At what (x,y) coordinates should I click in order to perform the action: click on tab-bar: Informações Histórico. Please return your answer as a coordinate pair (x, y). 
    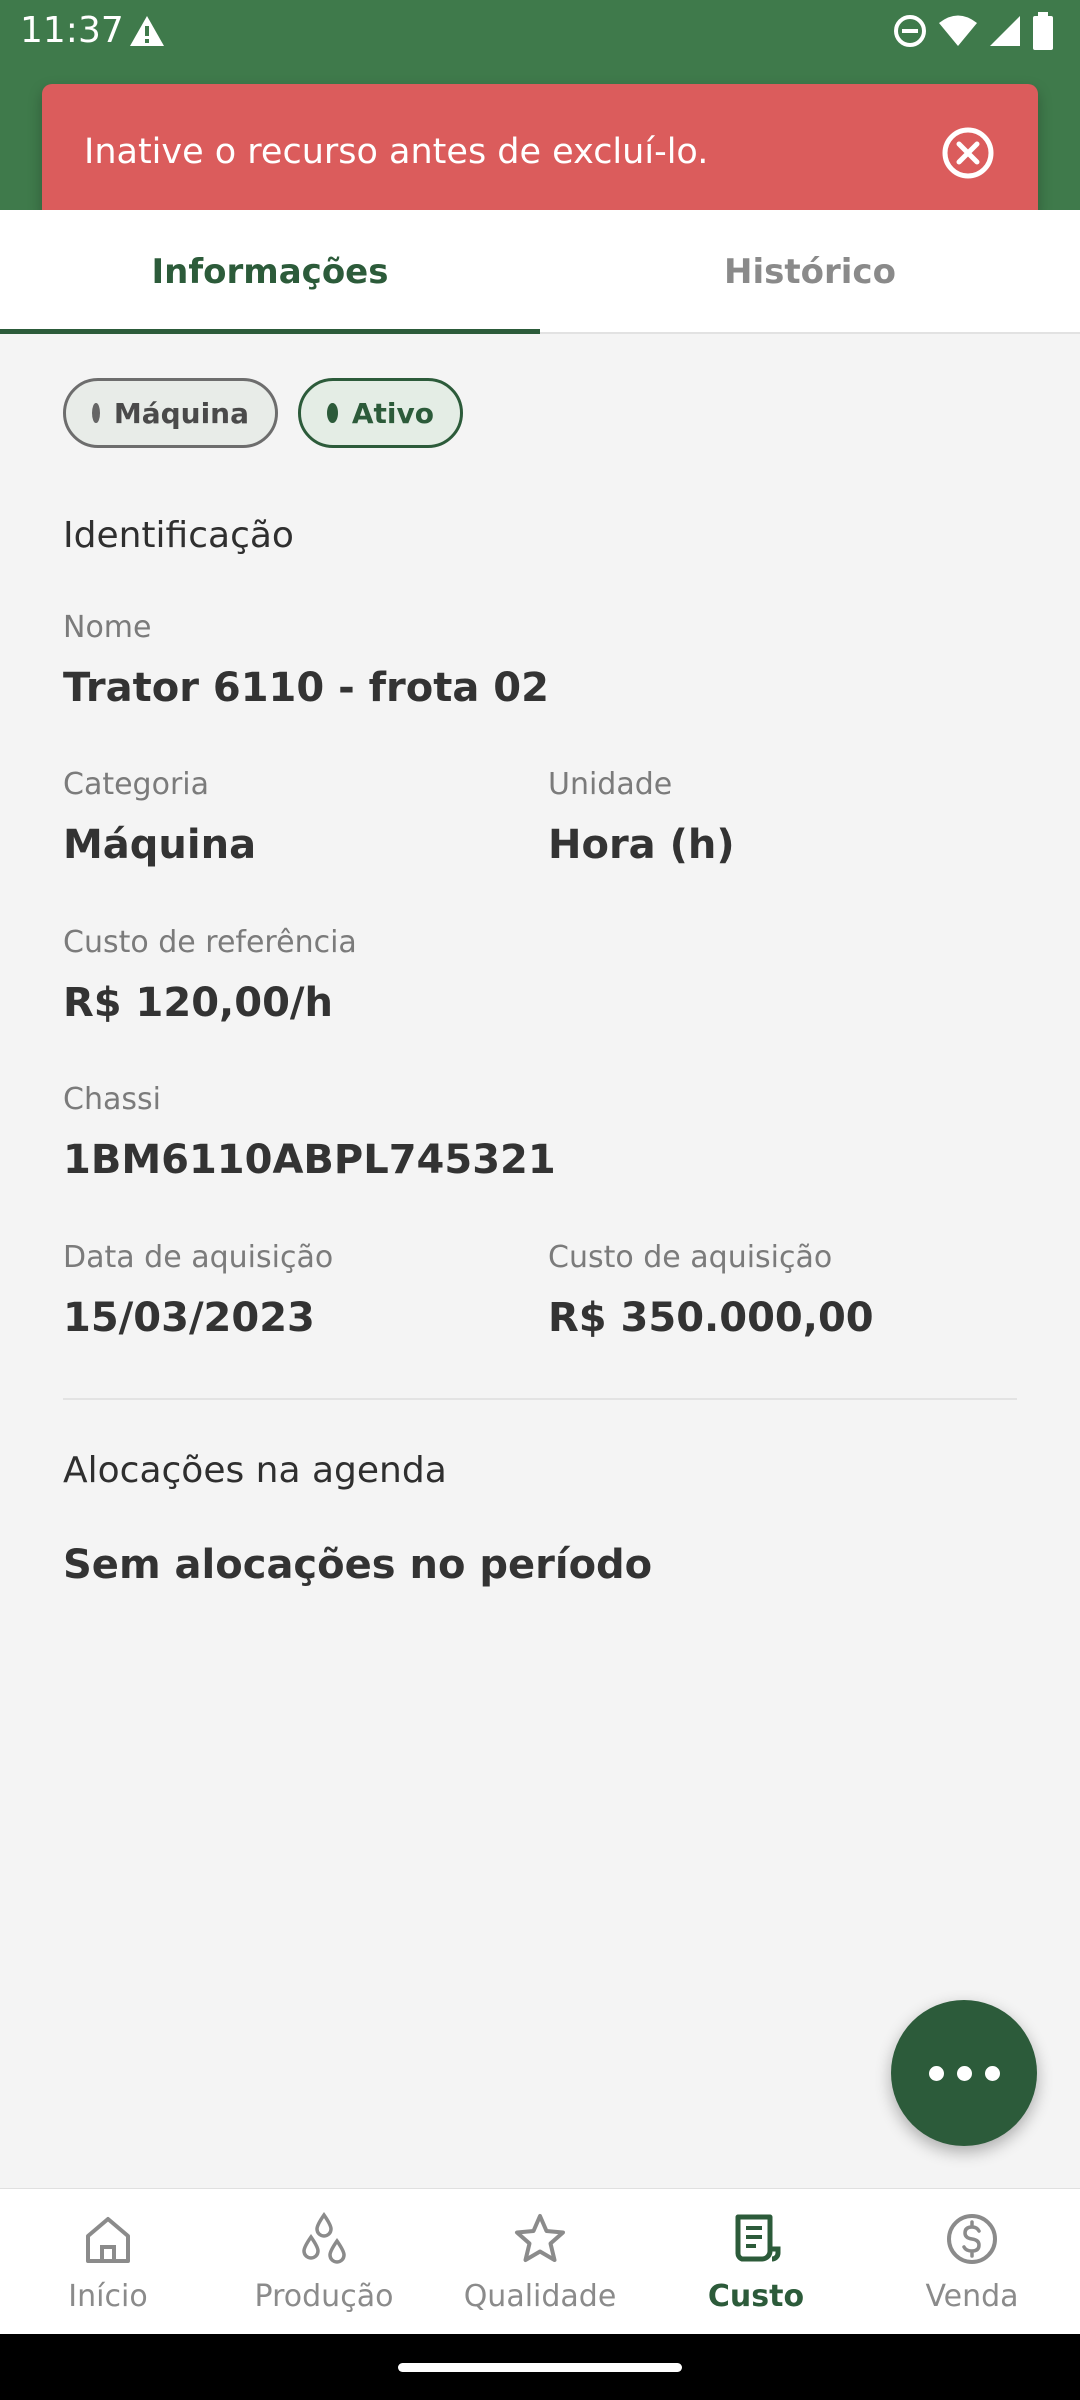
    Looking at the image, I should click on (540, 272).